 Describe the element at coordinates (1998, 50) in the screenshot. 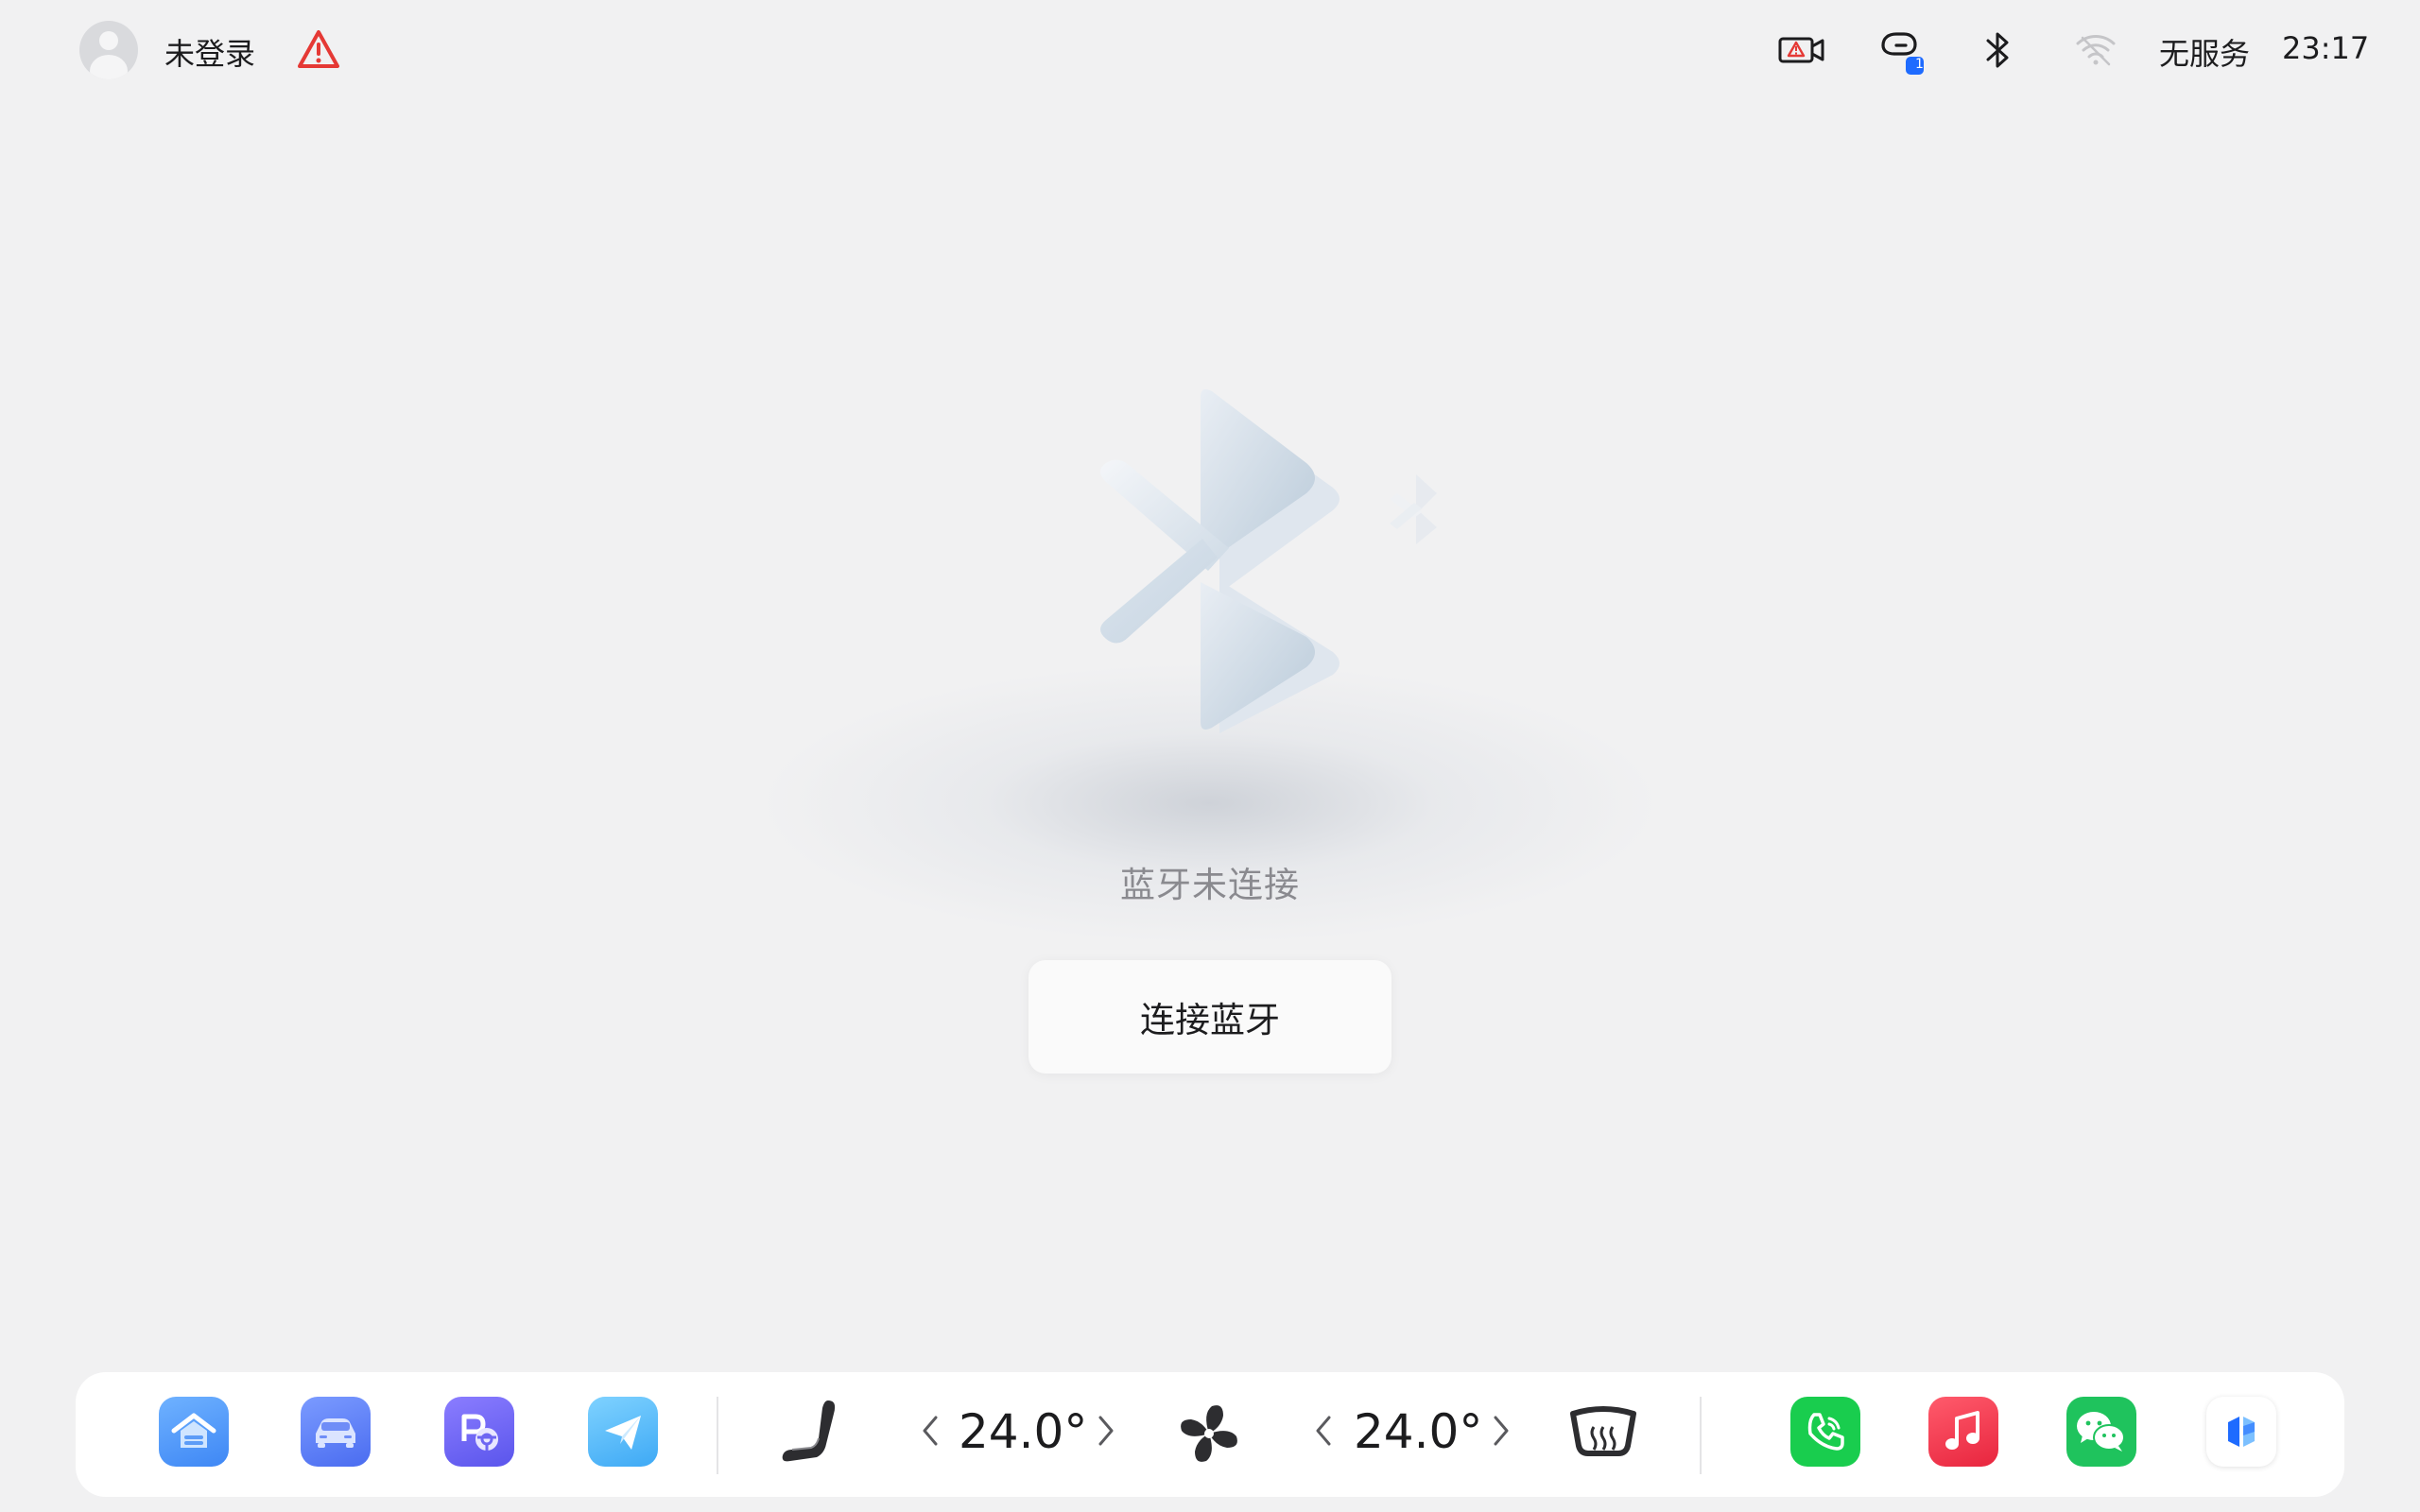

I see `bluetooth-status-icon` at that location.